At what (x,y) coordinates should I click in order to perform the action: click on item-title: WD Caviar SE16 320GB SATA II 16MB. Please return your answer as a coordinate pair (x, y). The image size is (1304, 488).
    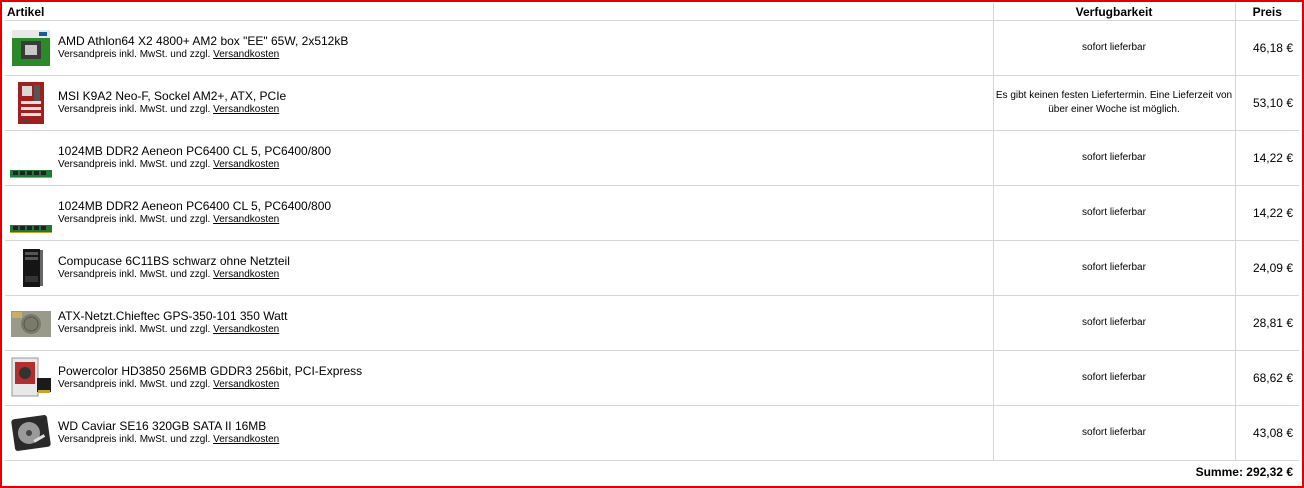
    Looking at the image, I should click on (168, 426).